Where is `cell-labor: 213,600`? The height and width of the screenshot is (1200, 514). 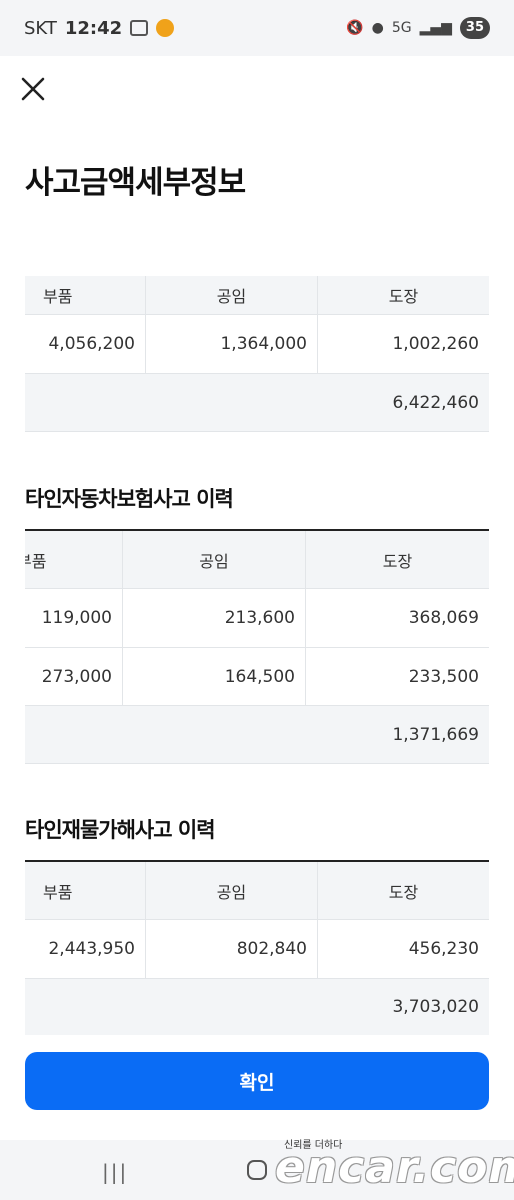 cell-labor: 213,600 is located at coordinates (214, 618).